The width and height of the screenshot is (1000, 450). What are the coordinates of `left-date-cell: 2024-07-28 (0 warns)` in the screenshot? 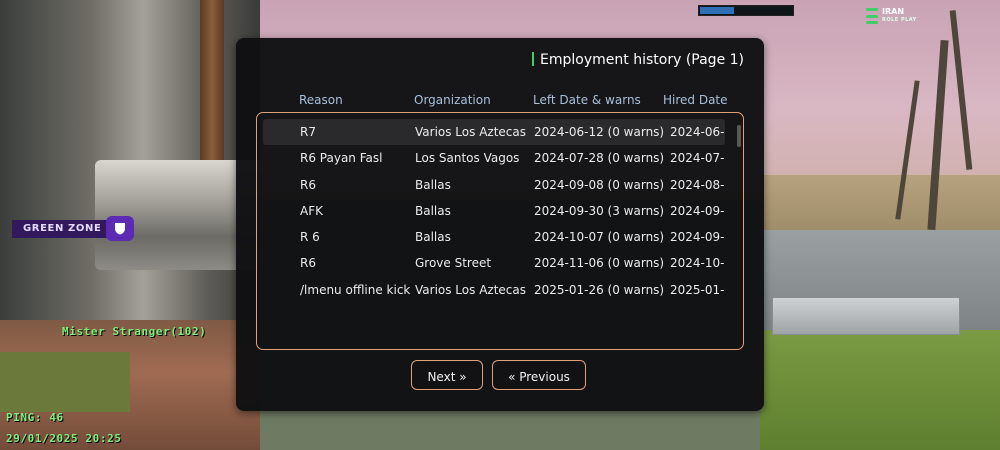 It's located at (599, 158).